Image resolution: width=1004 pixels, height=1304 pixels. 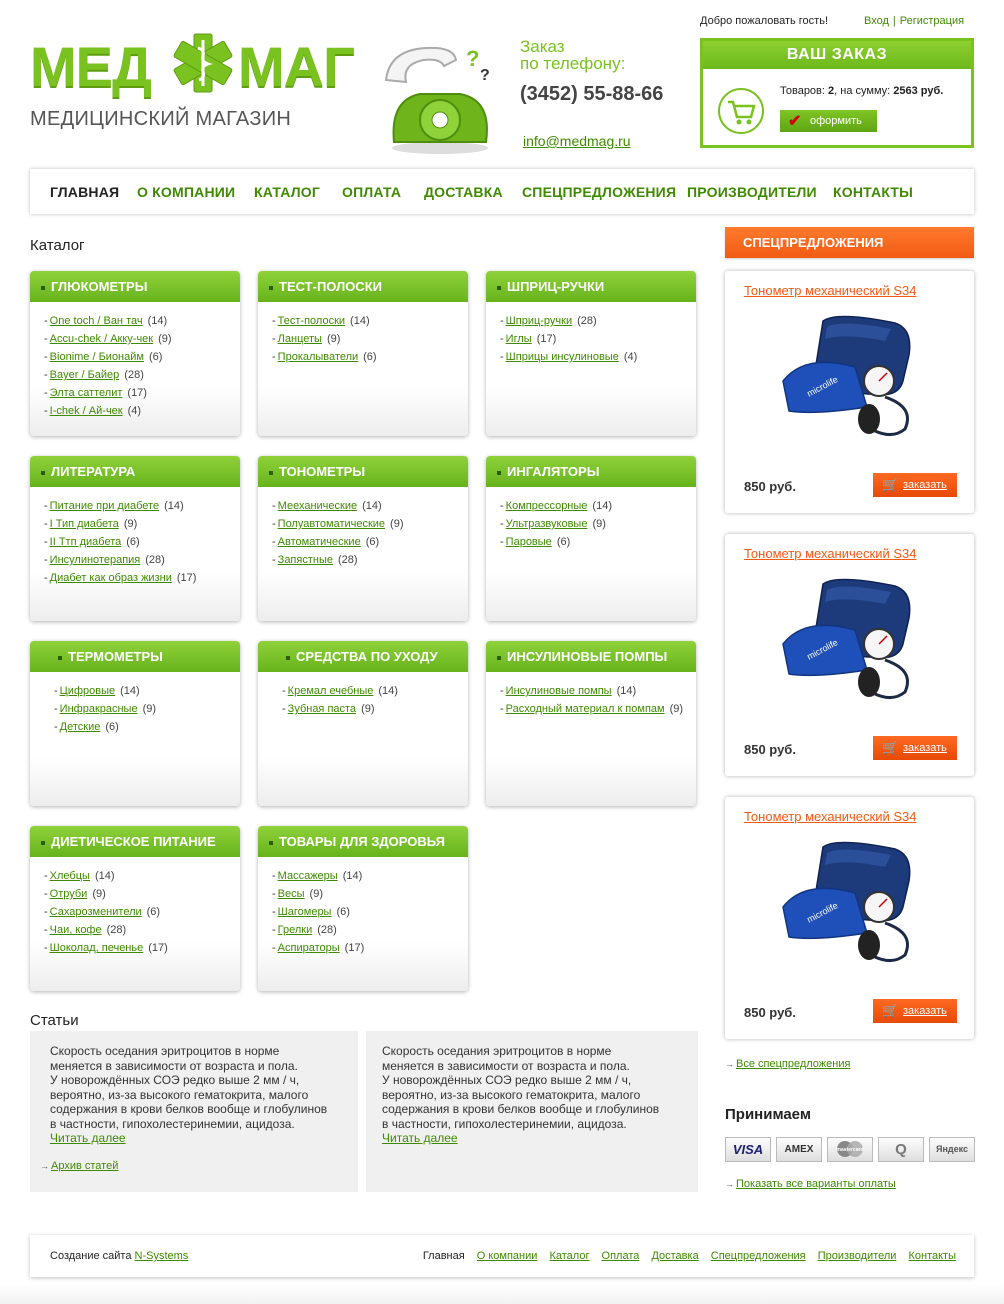 What do you see at coordinates (444, 1256) in the screenshot?
I see `footer-link-home: Главная` at bounding box center [444, 1256].